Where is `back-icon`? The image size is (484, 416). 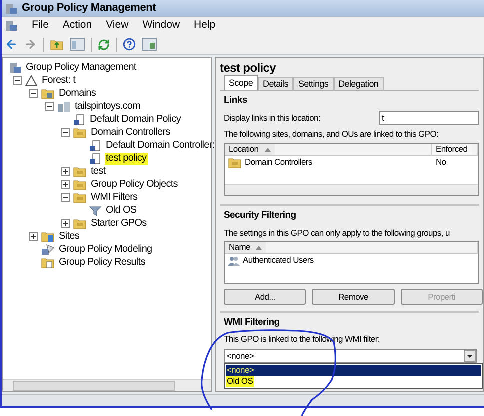 back-icon is located at coordinates (11, 44).